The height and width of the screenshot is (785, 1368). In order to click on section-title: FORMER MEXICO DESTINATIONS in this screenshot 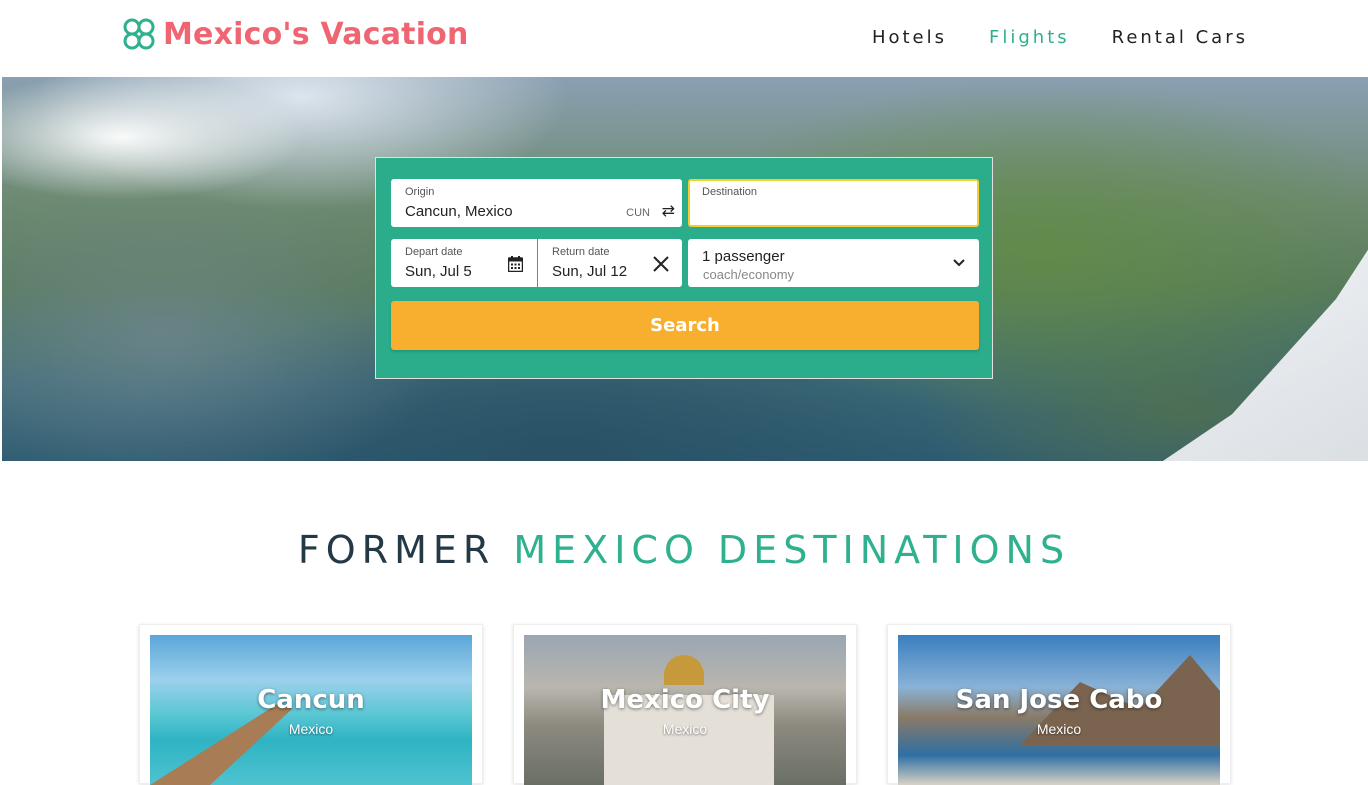, I will do `click(684, 550)`.